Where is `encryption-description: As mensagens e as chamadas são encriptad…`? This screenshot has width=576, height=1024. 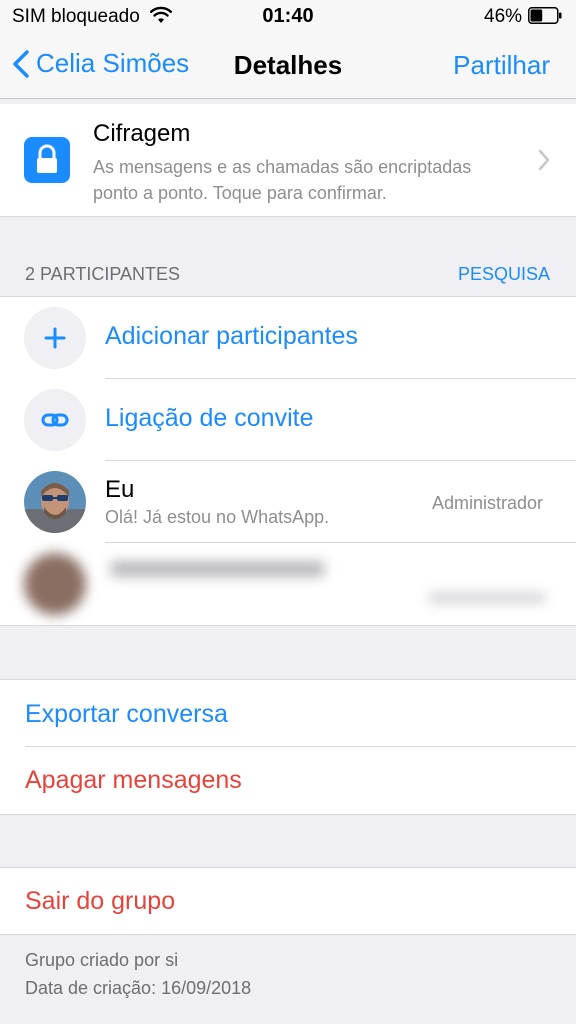
encryption-description: As mensagens e as chamadas são encriptad… is located at coordinates (282, 180).